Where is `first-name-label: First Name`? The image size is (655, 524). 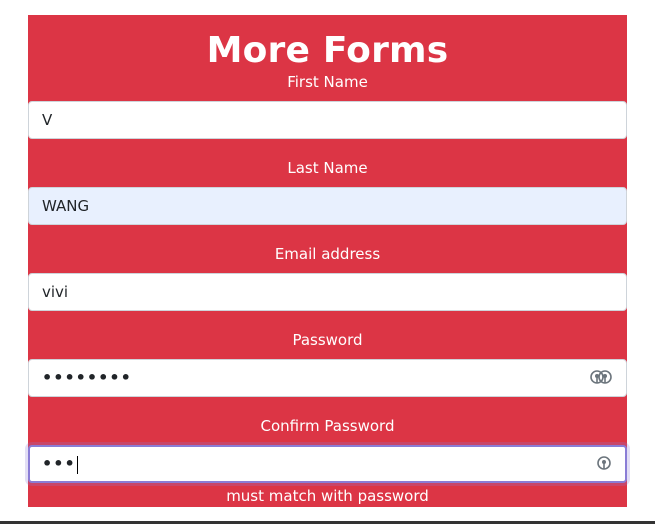
first-name-label: First Name is located at coordinates (327, 82).